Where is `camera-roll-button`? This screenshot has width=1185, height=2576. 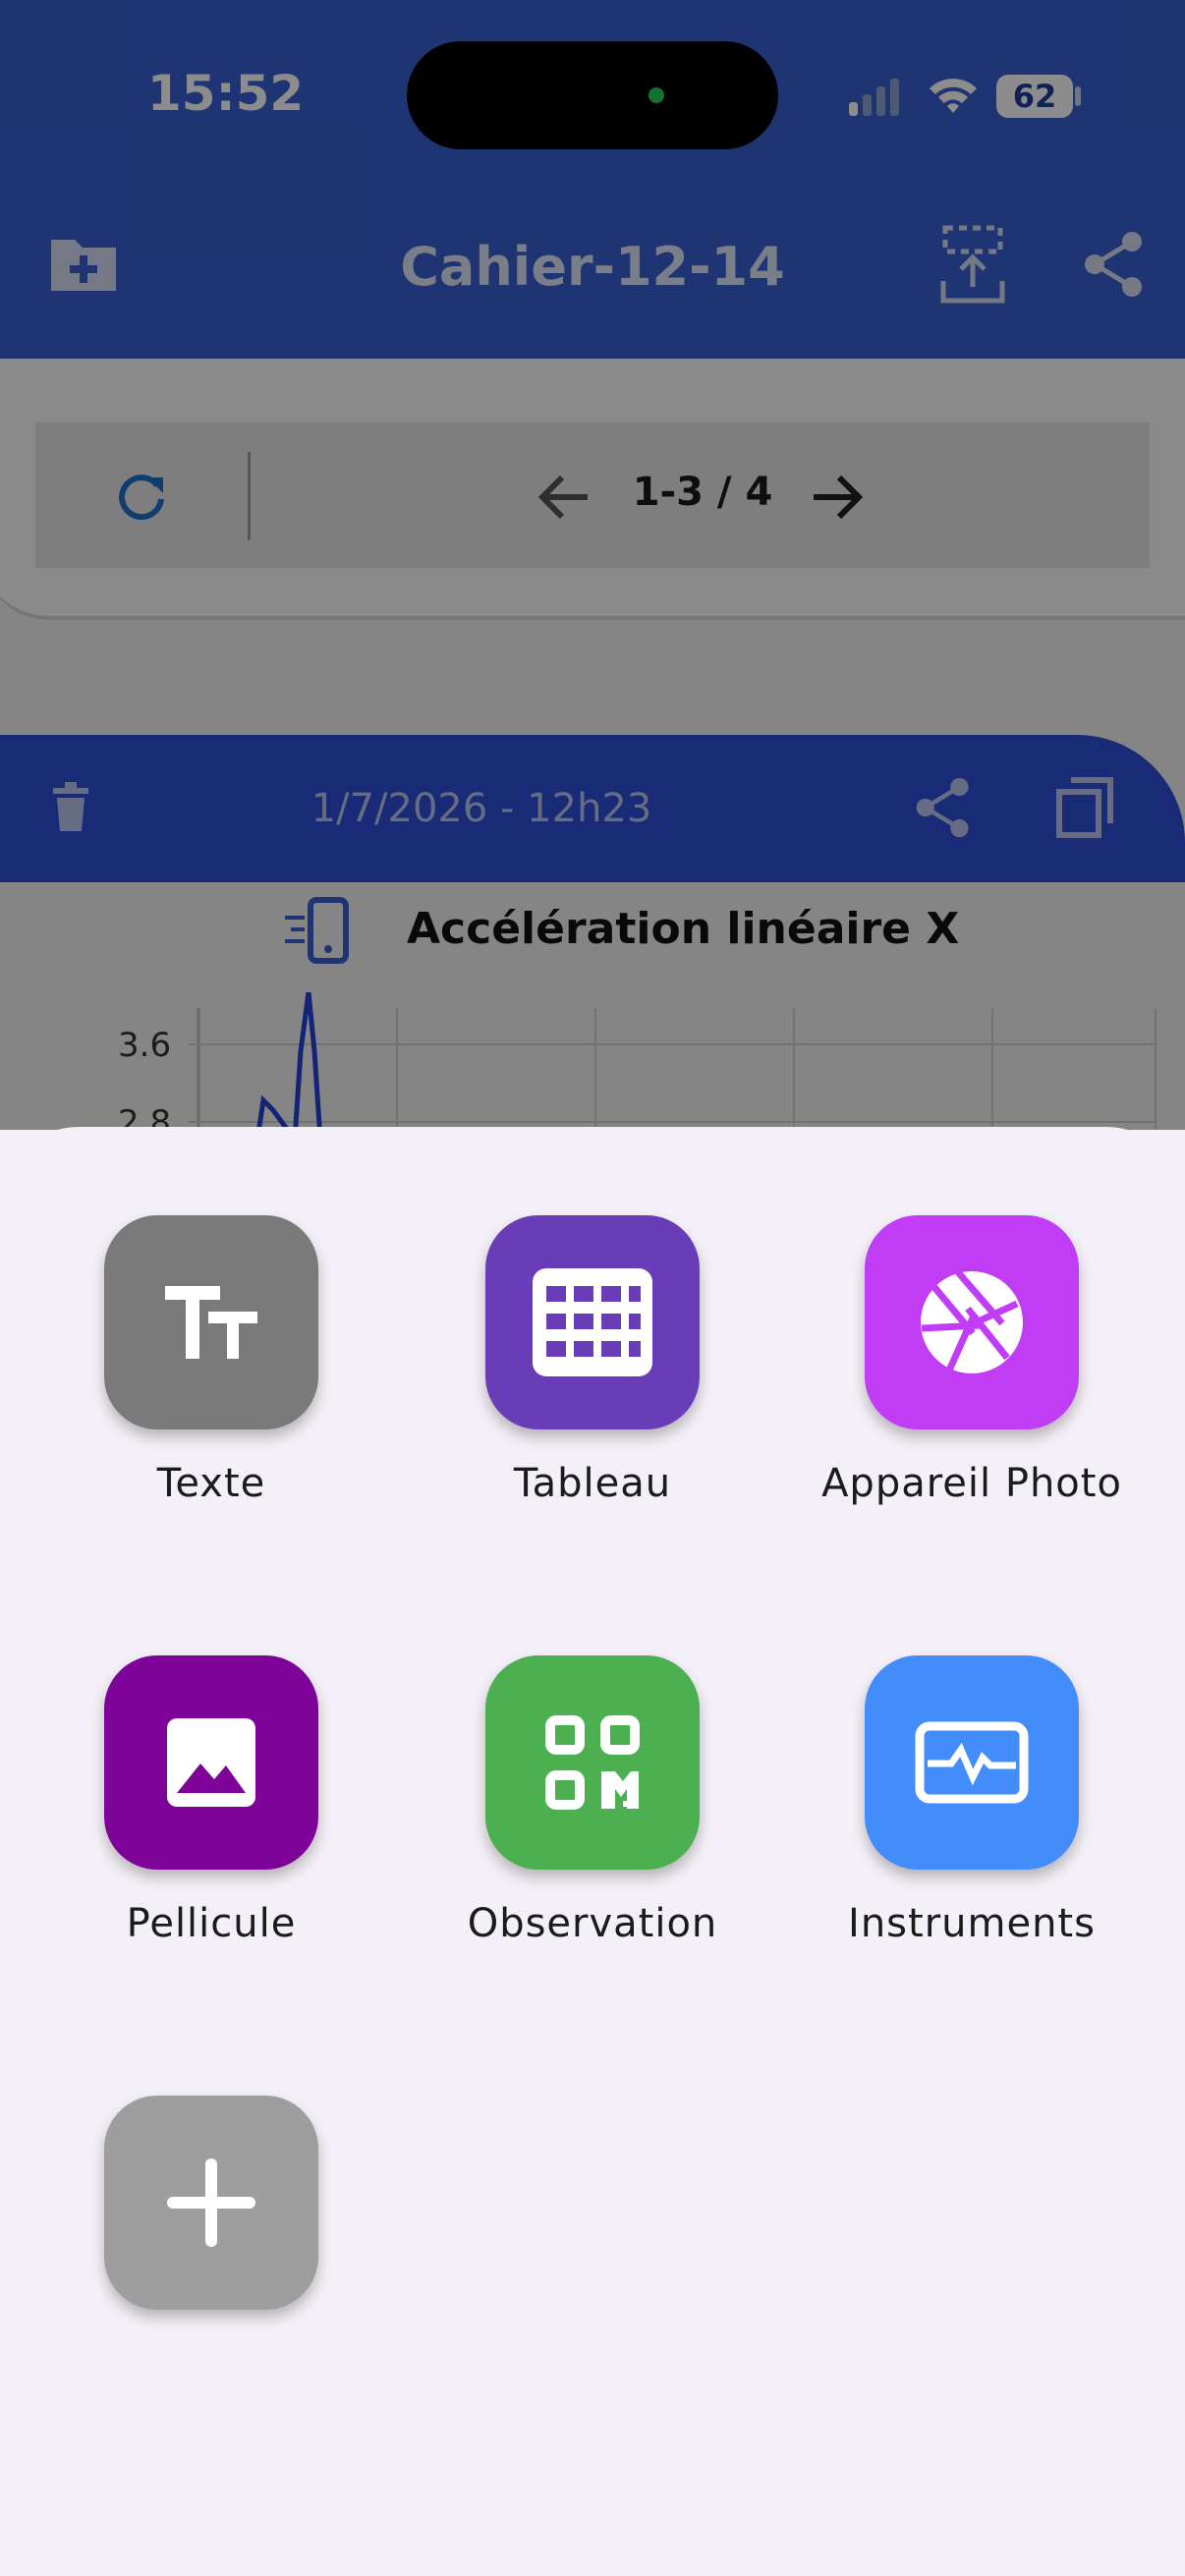
camera-roll-button is located at coordinates (211, 1762).